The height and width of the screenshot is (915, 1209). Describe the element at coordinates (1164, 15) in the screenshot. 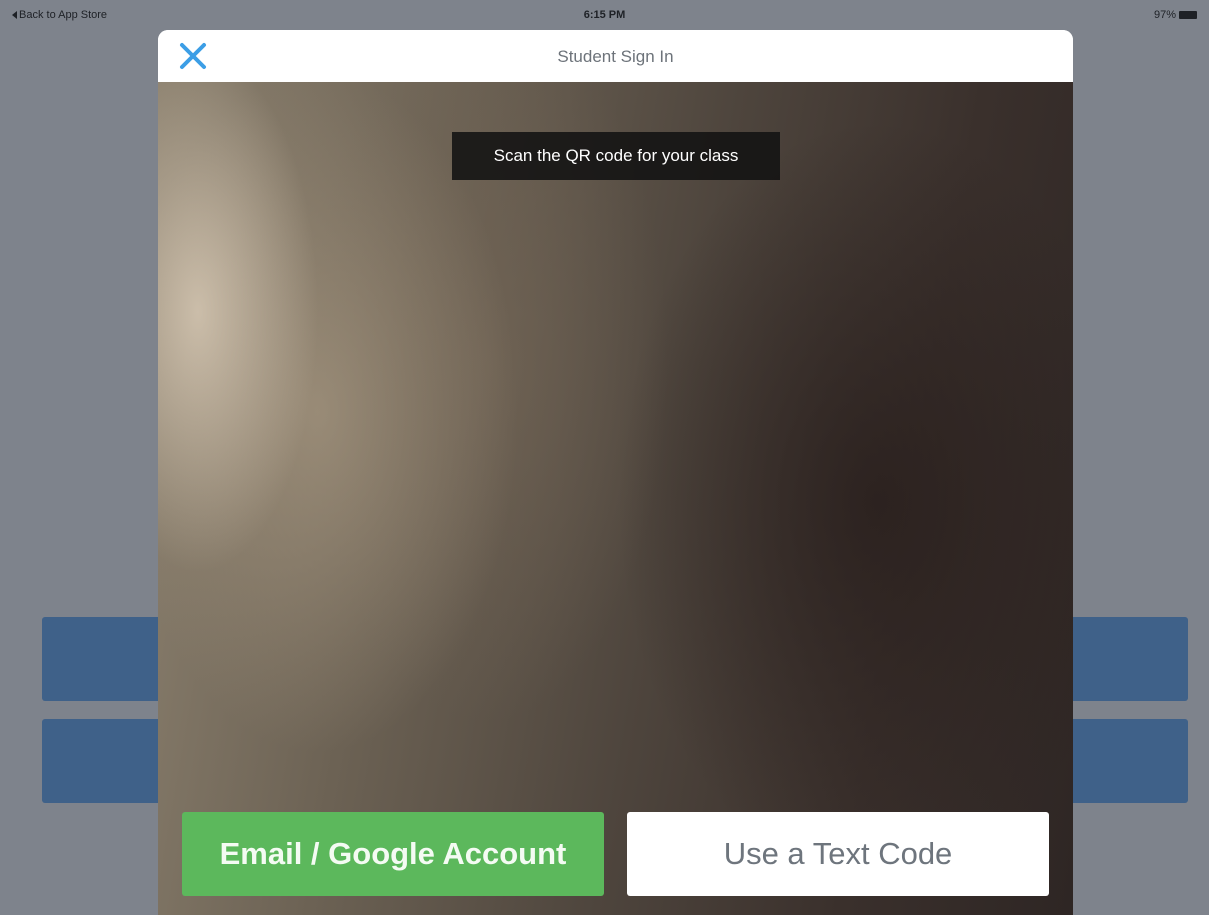

I see `battery-percent: 97%` at that location.